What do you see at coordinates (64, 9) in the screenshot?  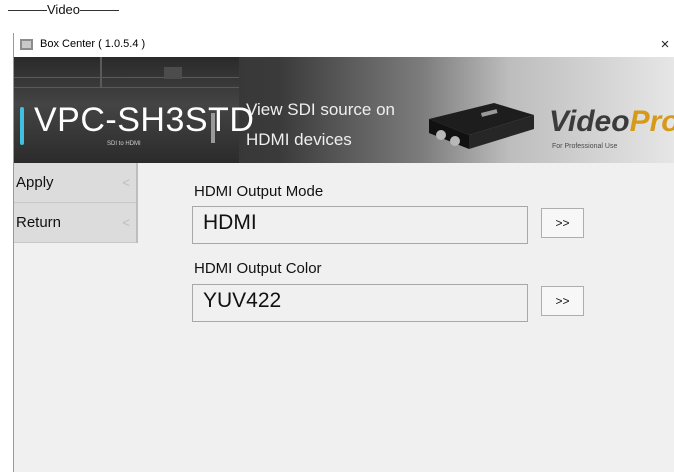 I see `top-caption: ———Video———` at bounding box center [64, 9].